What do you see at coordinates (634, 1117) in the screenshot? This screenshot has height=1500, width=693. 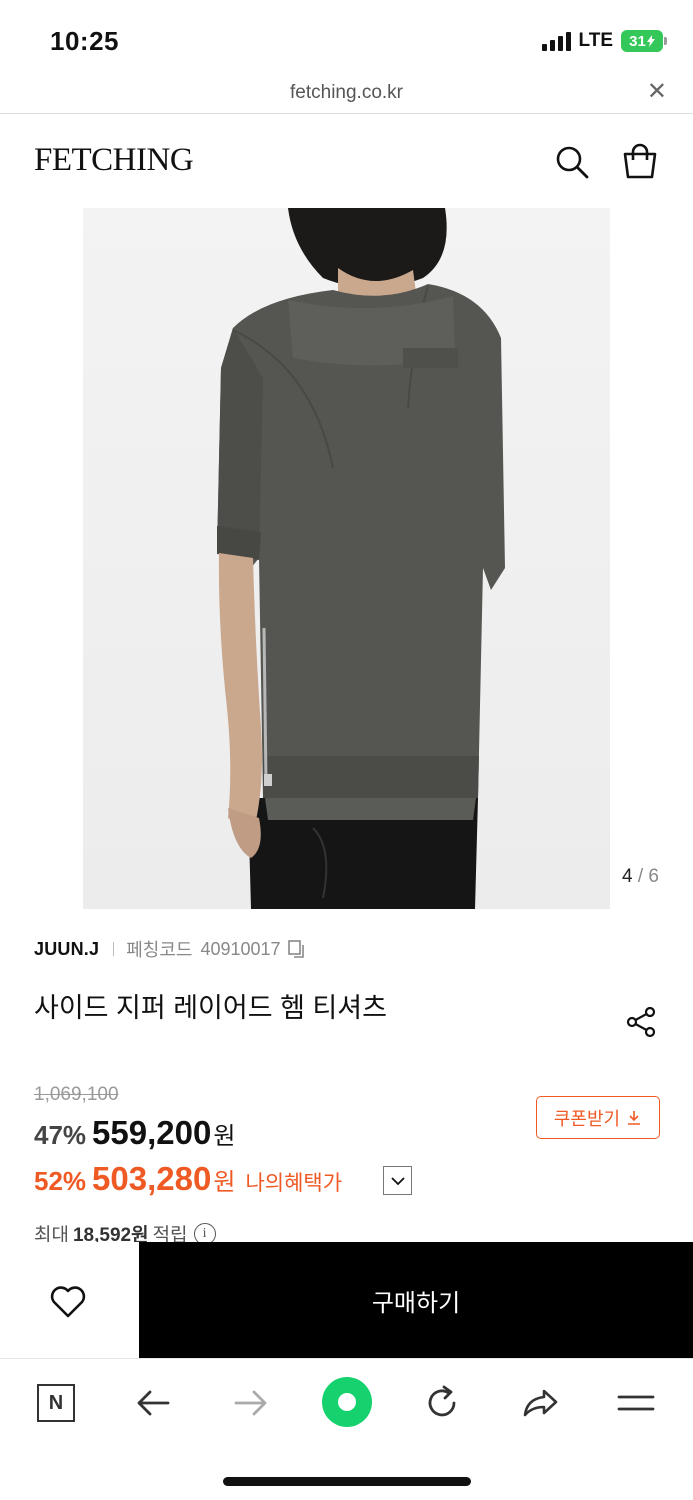 I see `download-icon` at bounding box center [634, 1117].